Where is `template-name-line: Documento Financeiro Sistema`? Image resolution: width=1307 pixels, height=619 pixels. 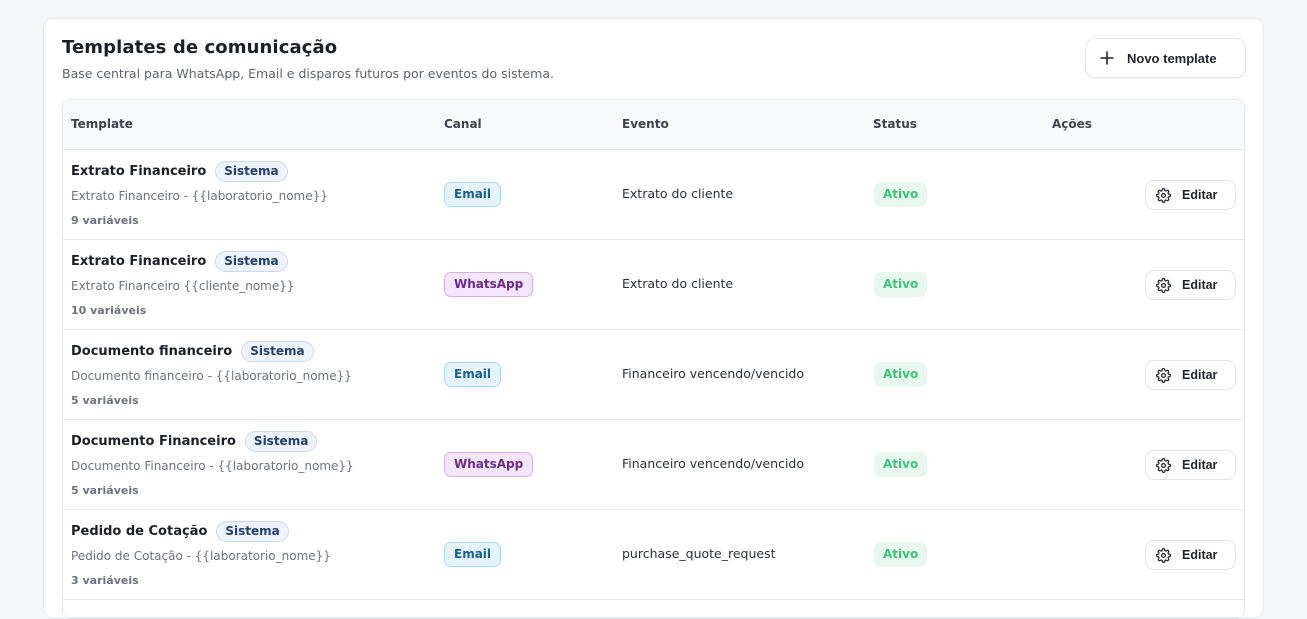
template-name-line: Documento Financeiro Sistema is located at coordinates (194, 441).